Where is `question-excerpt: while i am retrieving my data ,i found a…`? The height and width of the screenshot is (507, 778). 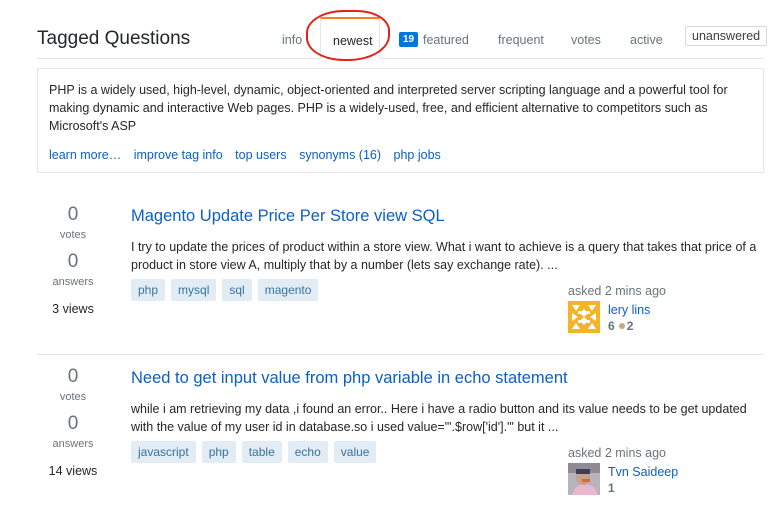
question-excerpt: while i am retrieving my data ,i found a… is located at coordinates (439, 418).